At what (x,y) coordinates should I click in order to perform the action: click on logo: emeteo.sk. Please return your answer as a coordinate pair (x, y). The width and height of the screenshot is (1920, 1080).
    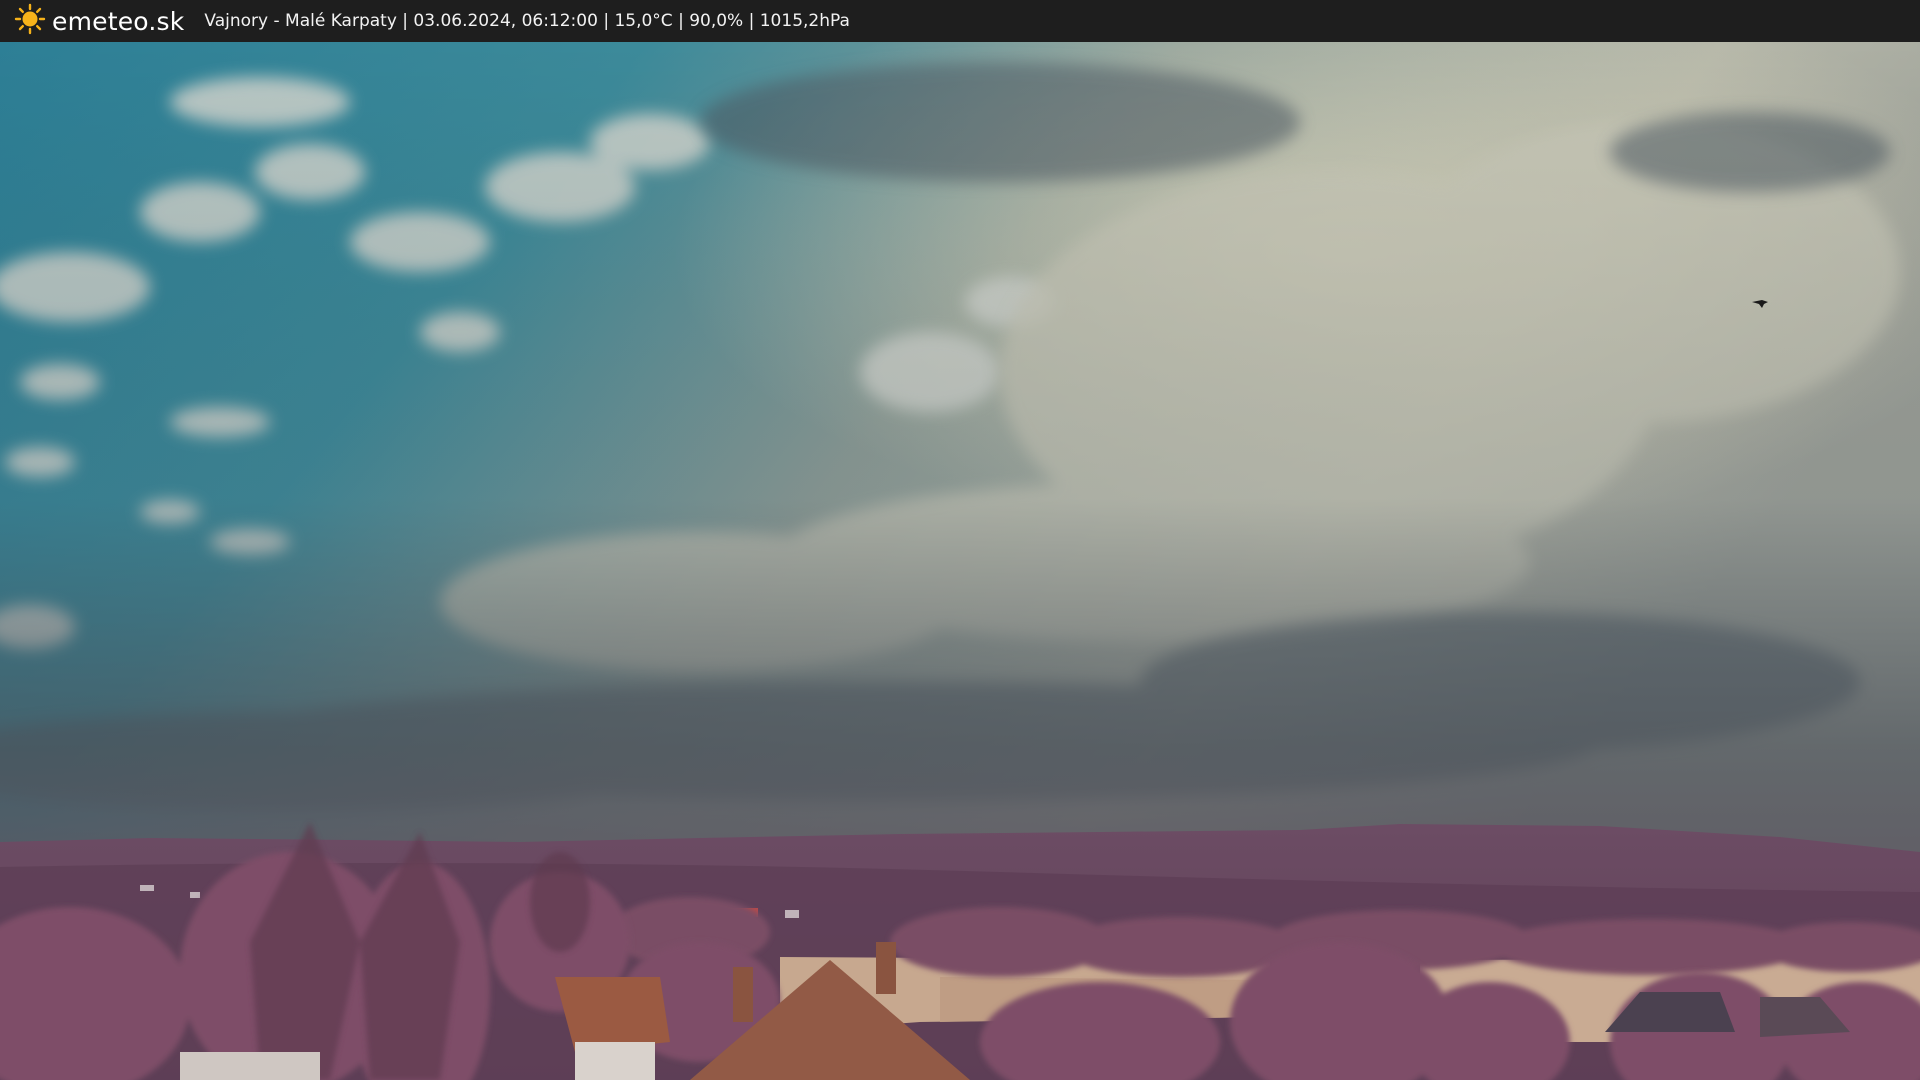
    Looking at the image, I should click on (99, 21).